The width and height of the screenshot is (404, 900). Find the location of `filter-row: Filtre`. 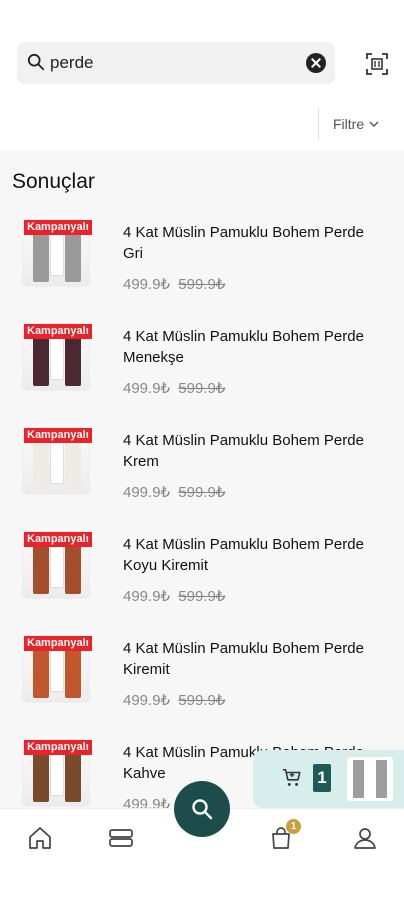

filter-row: Filtre is located at coordinates (202, 124).